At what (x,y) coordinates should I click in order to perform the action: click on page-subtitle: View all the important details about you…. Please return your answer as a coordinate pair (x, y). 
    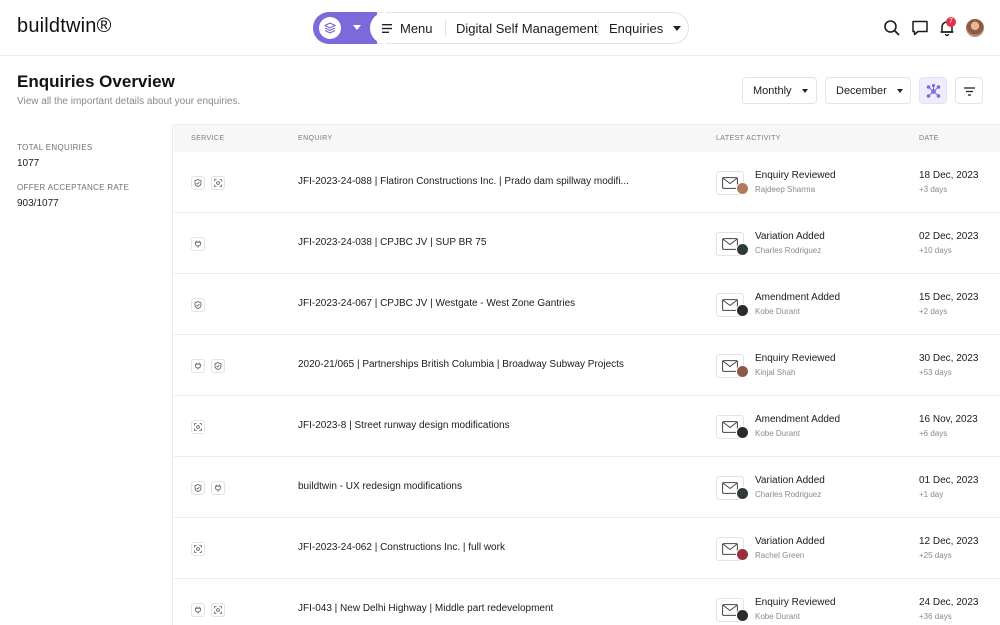
    Looking at the image, I should click on (129, 101).